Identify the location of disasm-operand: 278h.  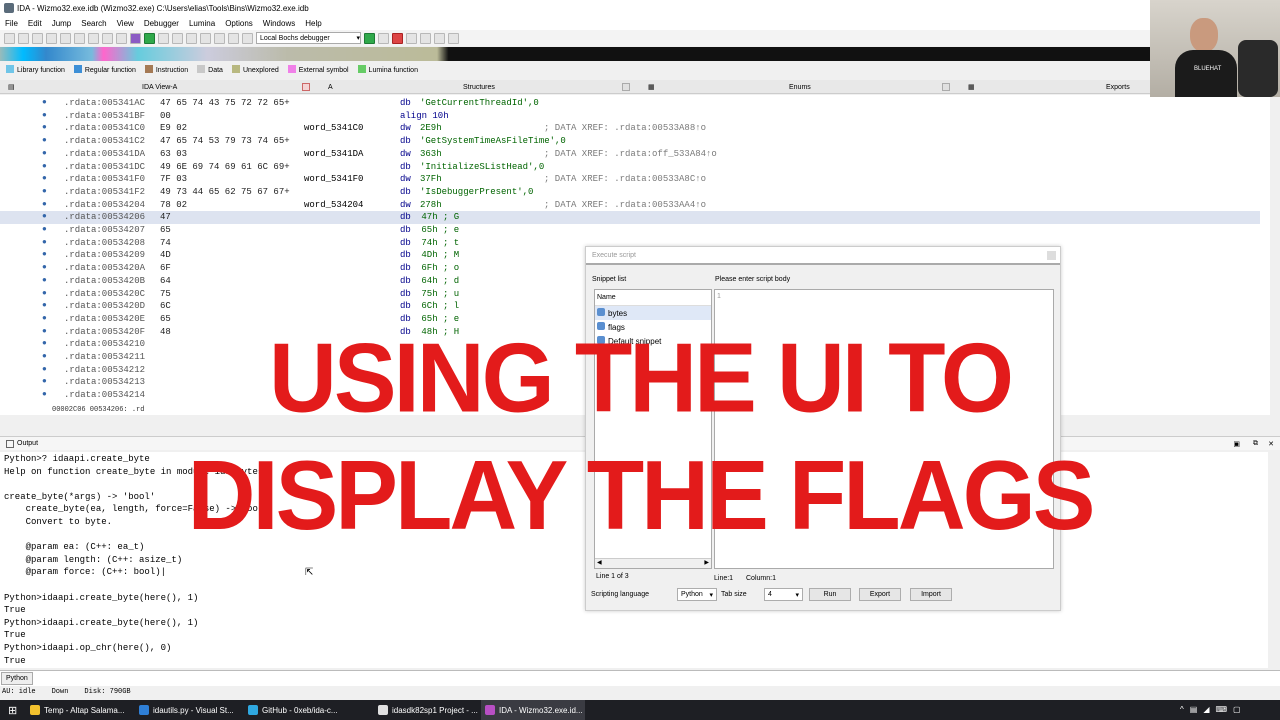
(431, 204).